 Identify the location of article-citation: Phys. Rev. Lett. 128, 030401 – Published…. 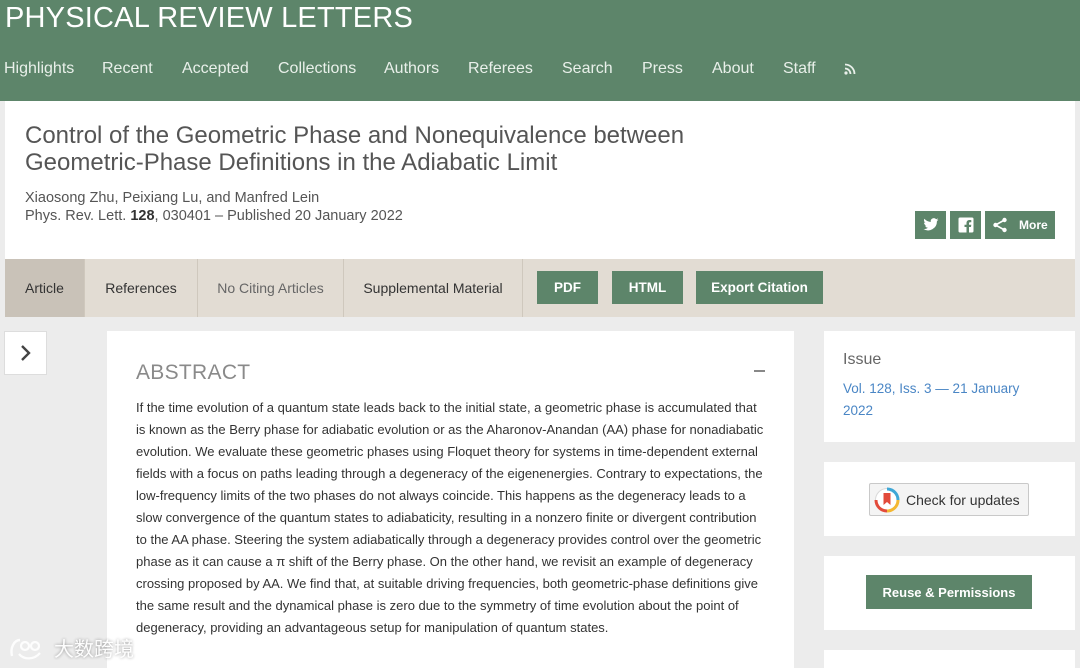
(214, 216).